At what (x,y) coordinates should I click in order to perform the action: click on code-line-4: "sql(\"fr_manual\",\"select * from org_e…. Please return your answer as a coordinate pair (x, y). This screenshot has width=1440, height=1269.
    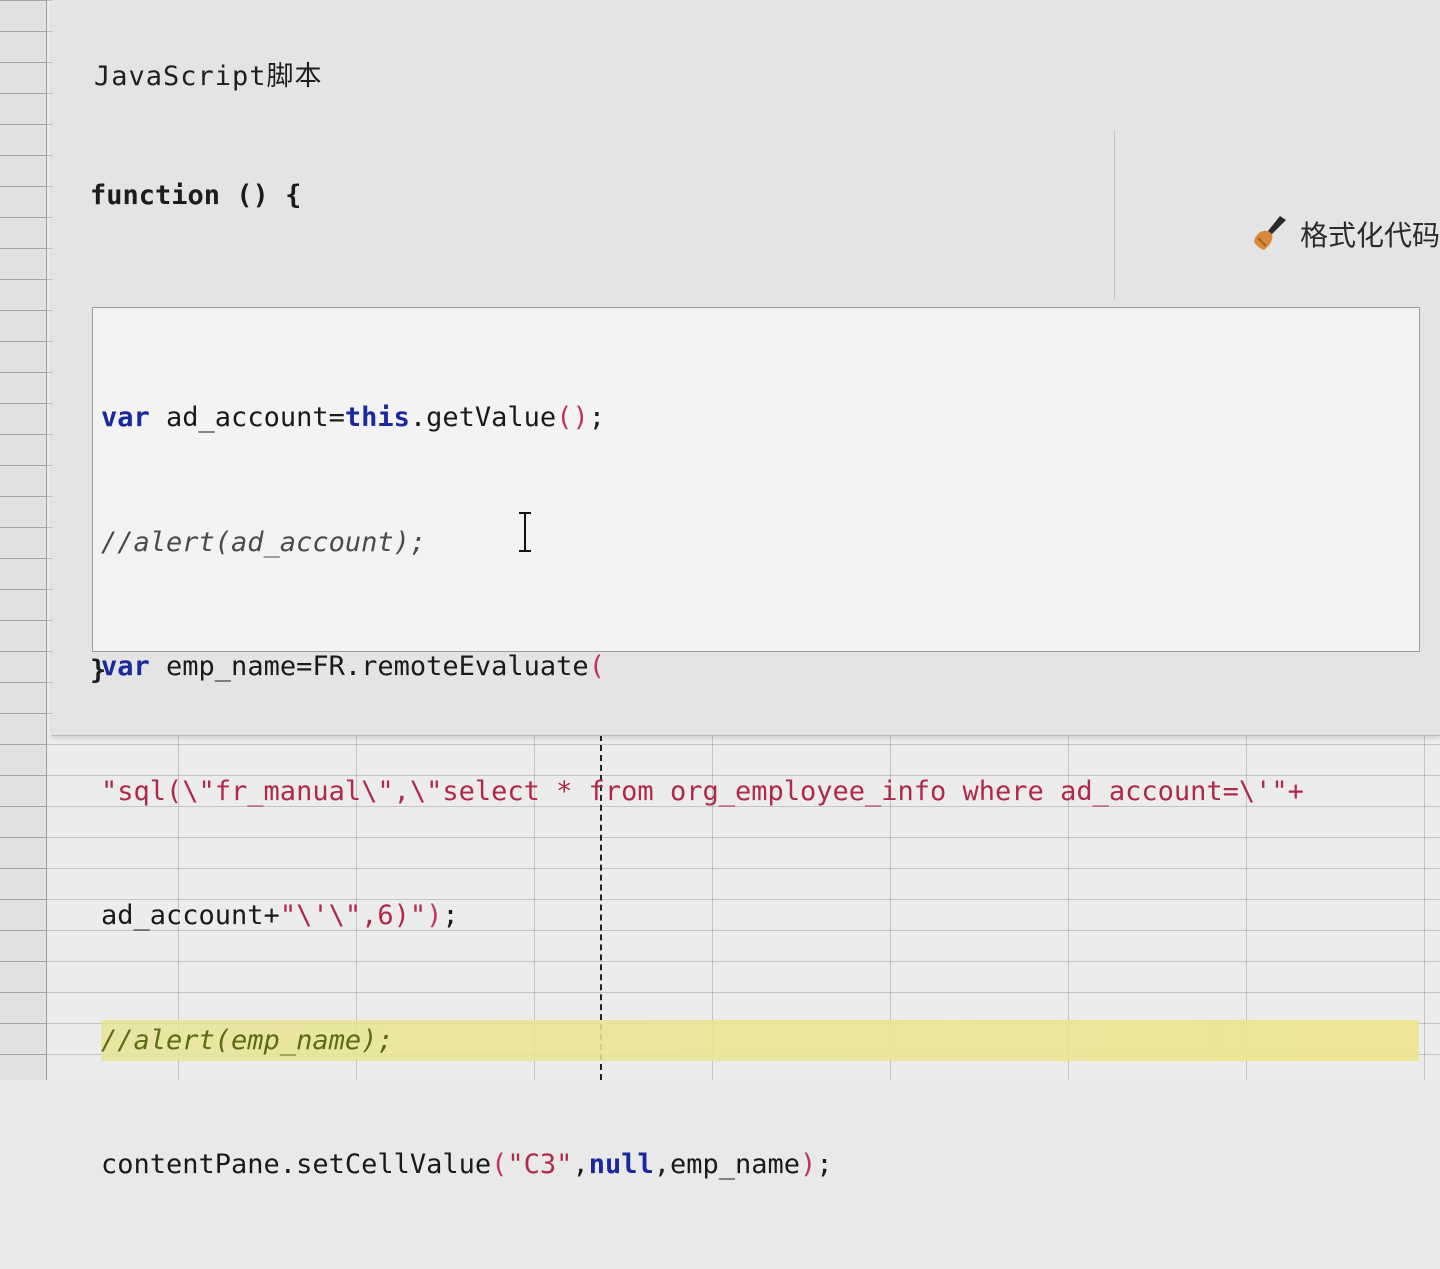
    Looking at the image, I should click on (760, 792).